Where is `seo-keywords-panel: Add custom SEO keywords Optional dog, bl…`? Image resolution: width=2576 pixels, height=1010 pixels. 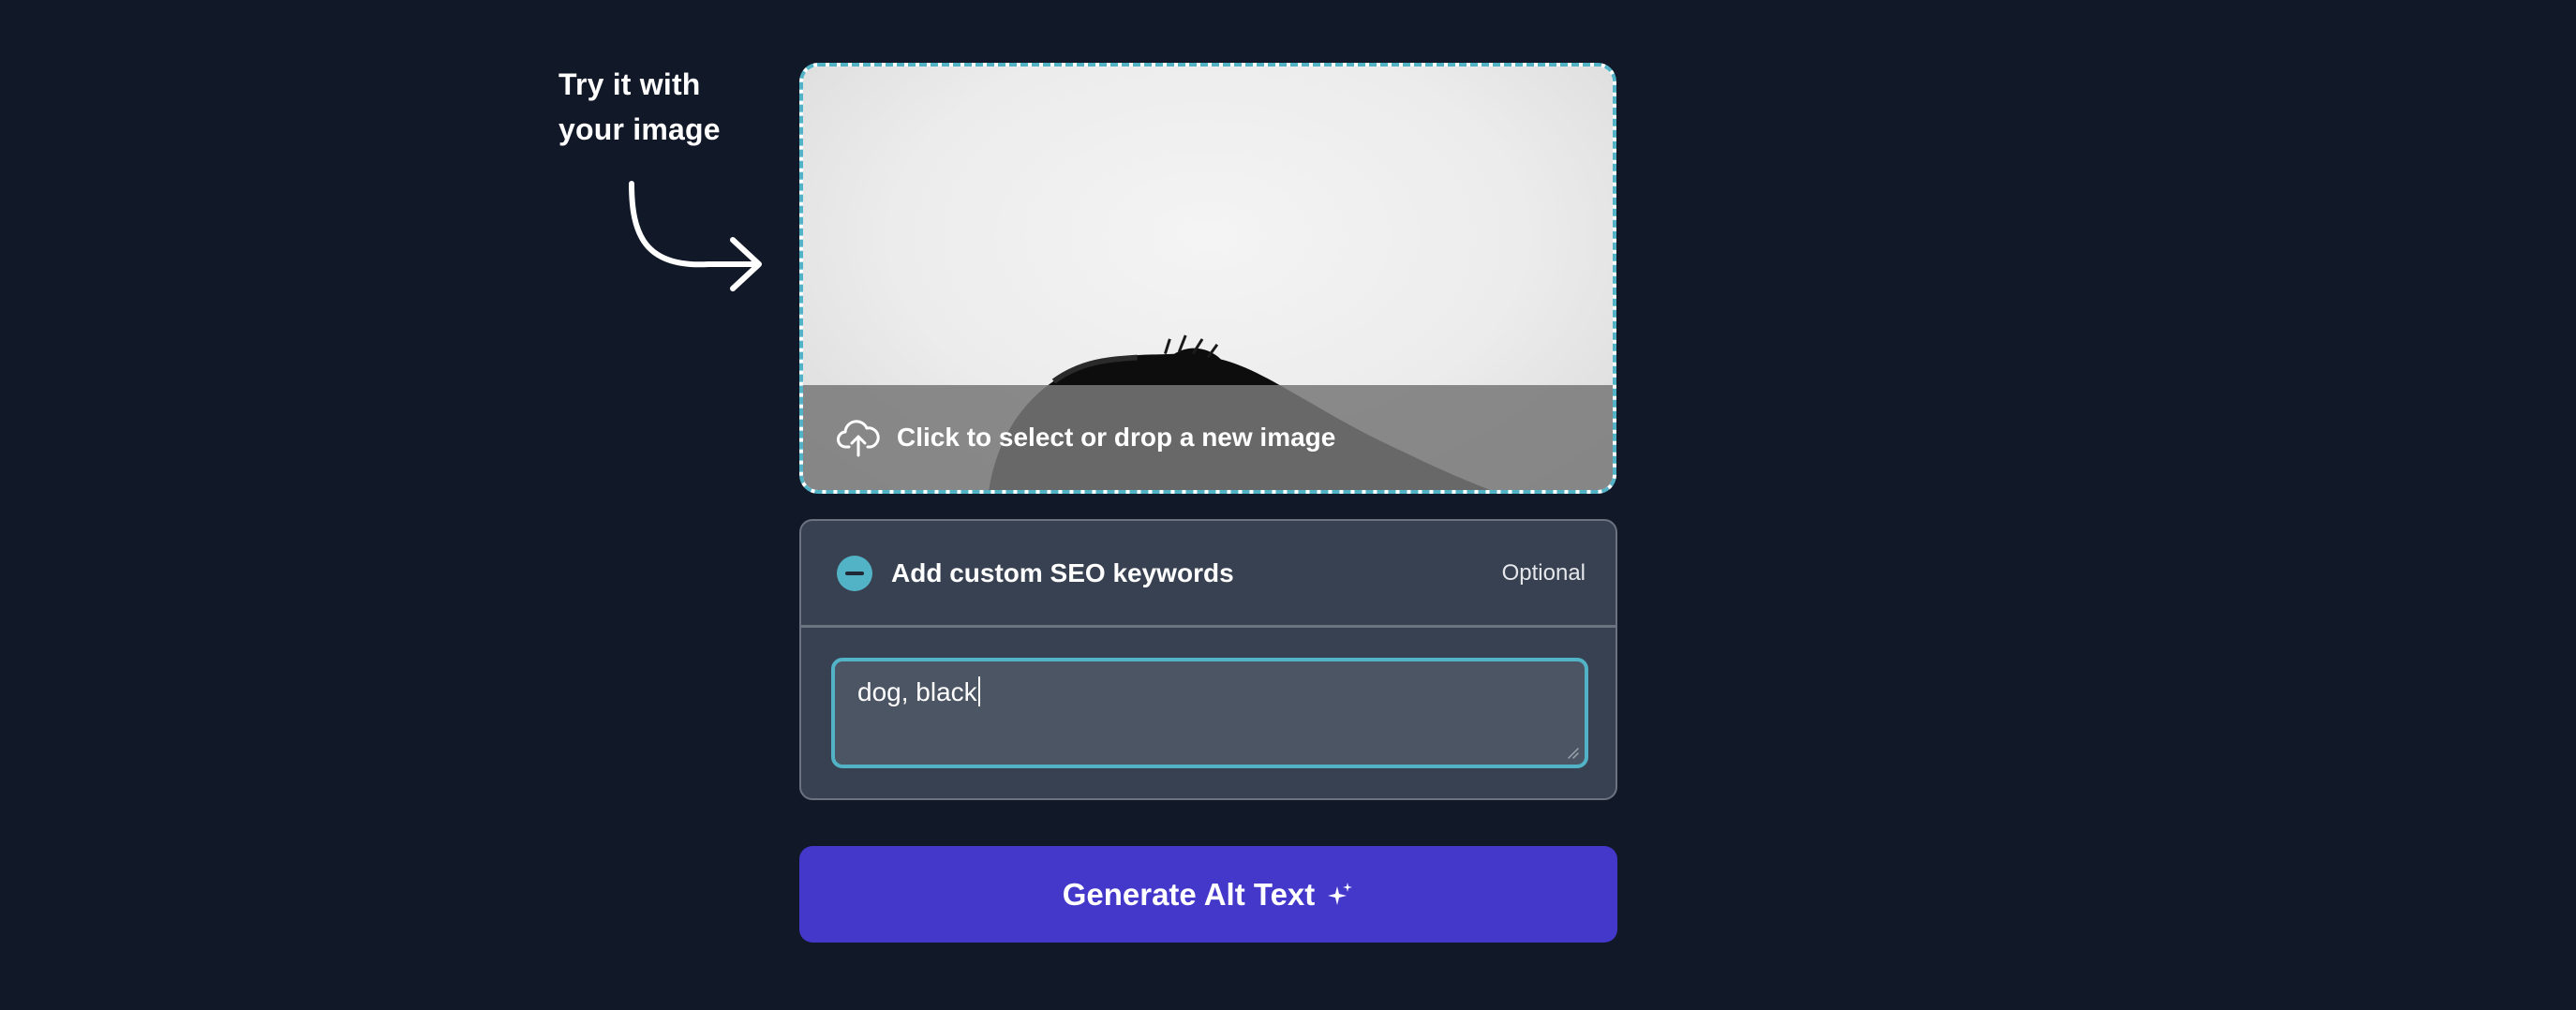
seo-keywords-panel: Add custom SEO keywords Optional dog, bl… is located at coordinates (1208, 659).